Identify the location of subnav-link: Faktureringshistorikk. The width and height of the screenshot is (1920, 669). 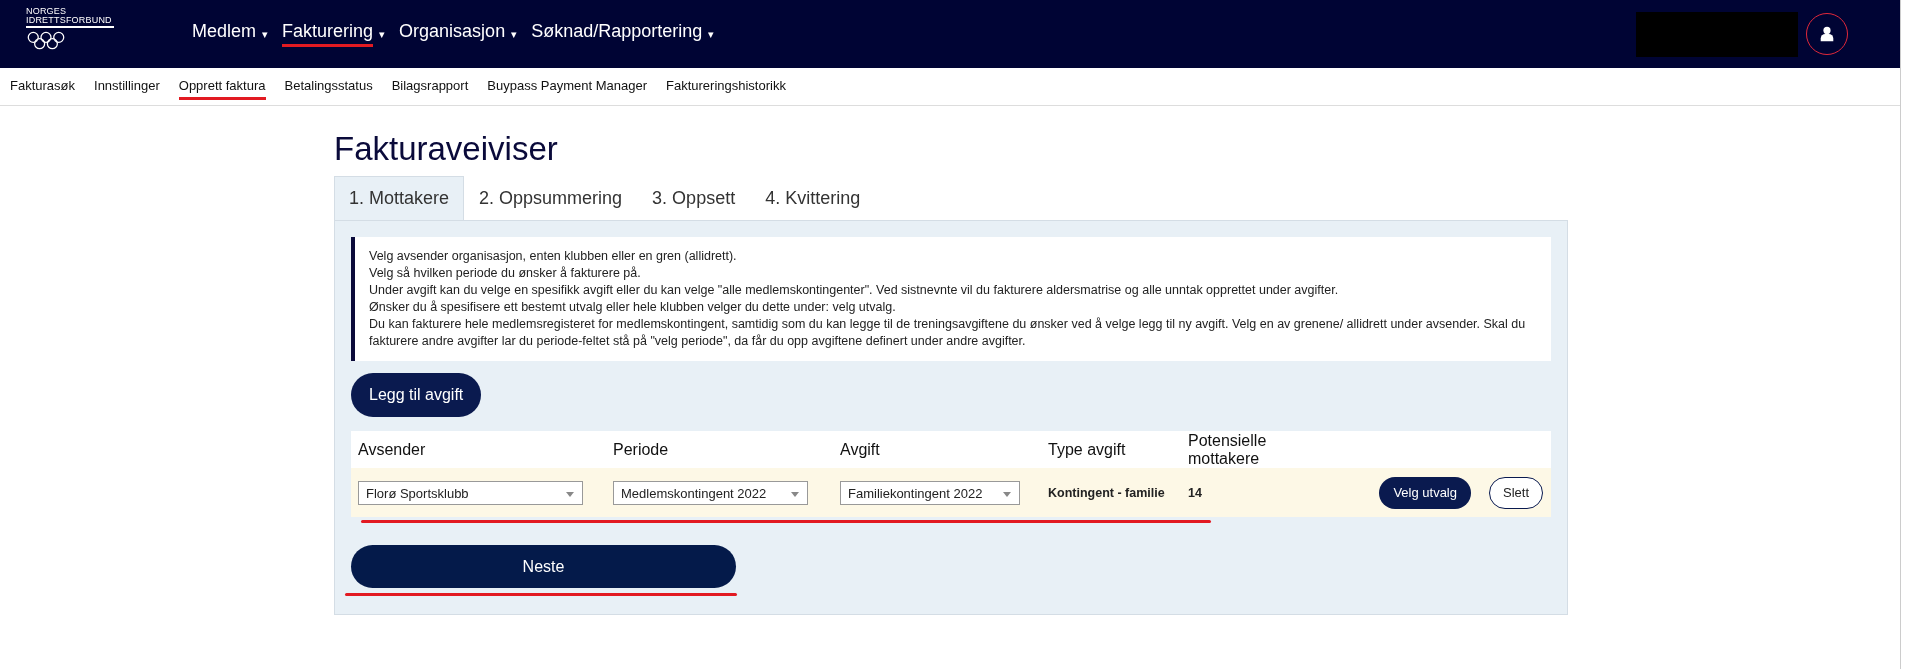
(726, 86).